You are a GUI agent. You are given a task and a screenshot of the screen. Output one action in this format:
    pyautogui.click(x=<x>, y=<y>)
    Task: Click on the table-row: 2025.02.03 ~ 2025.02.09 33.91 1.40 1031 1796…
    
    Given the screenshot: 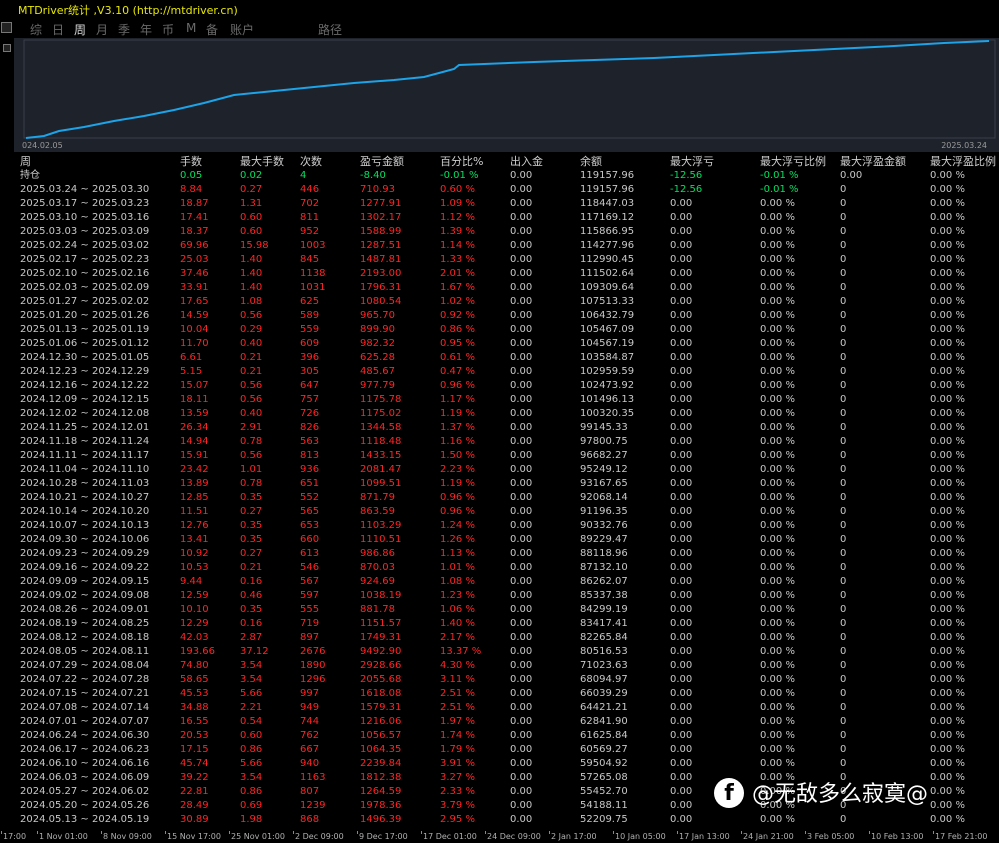 What is the action you would take?
    pyautogui.click(x=509, y=288)
    